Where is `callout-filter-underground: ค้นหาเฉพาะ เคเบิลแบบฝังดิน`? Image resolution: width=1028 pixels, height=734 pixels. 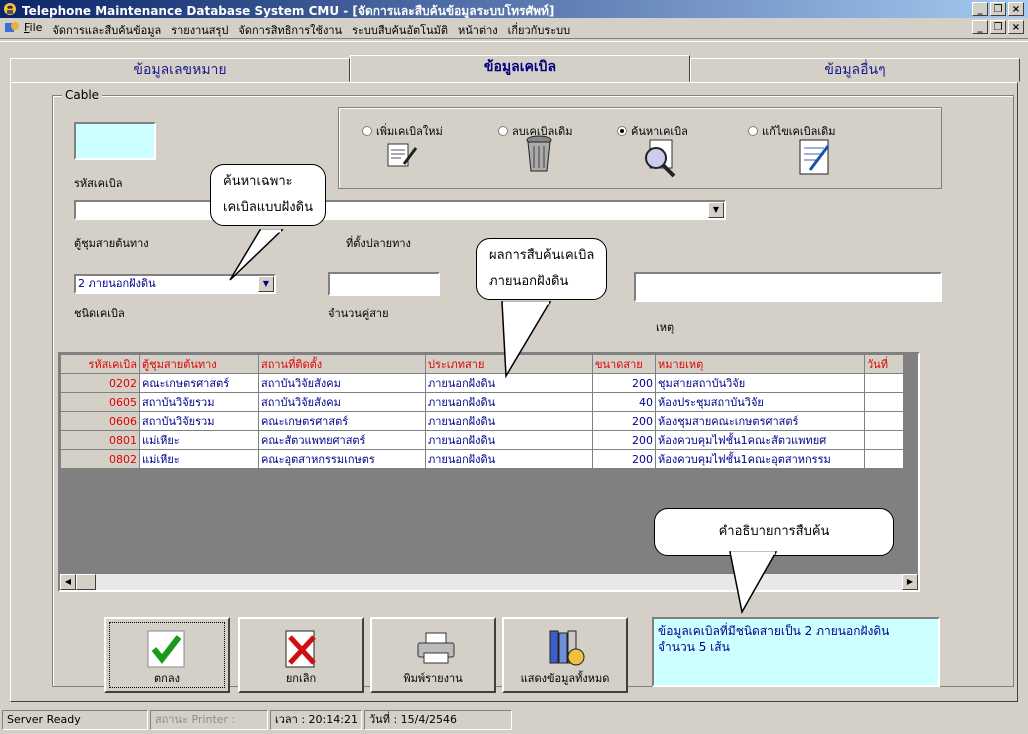
callout-filter-underground: ค้นหาเฉพาะ เคเบิลแบบฝังดิน is located at coordinates (268, 195).